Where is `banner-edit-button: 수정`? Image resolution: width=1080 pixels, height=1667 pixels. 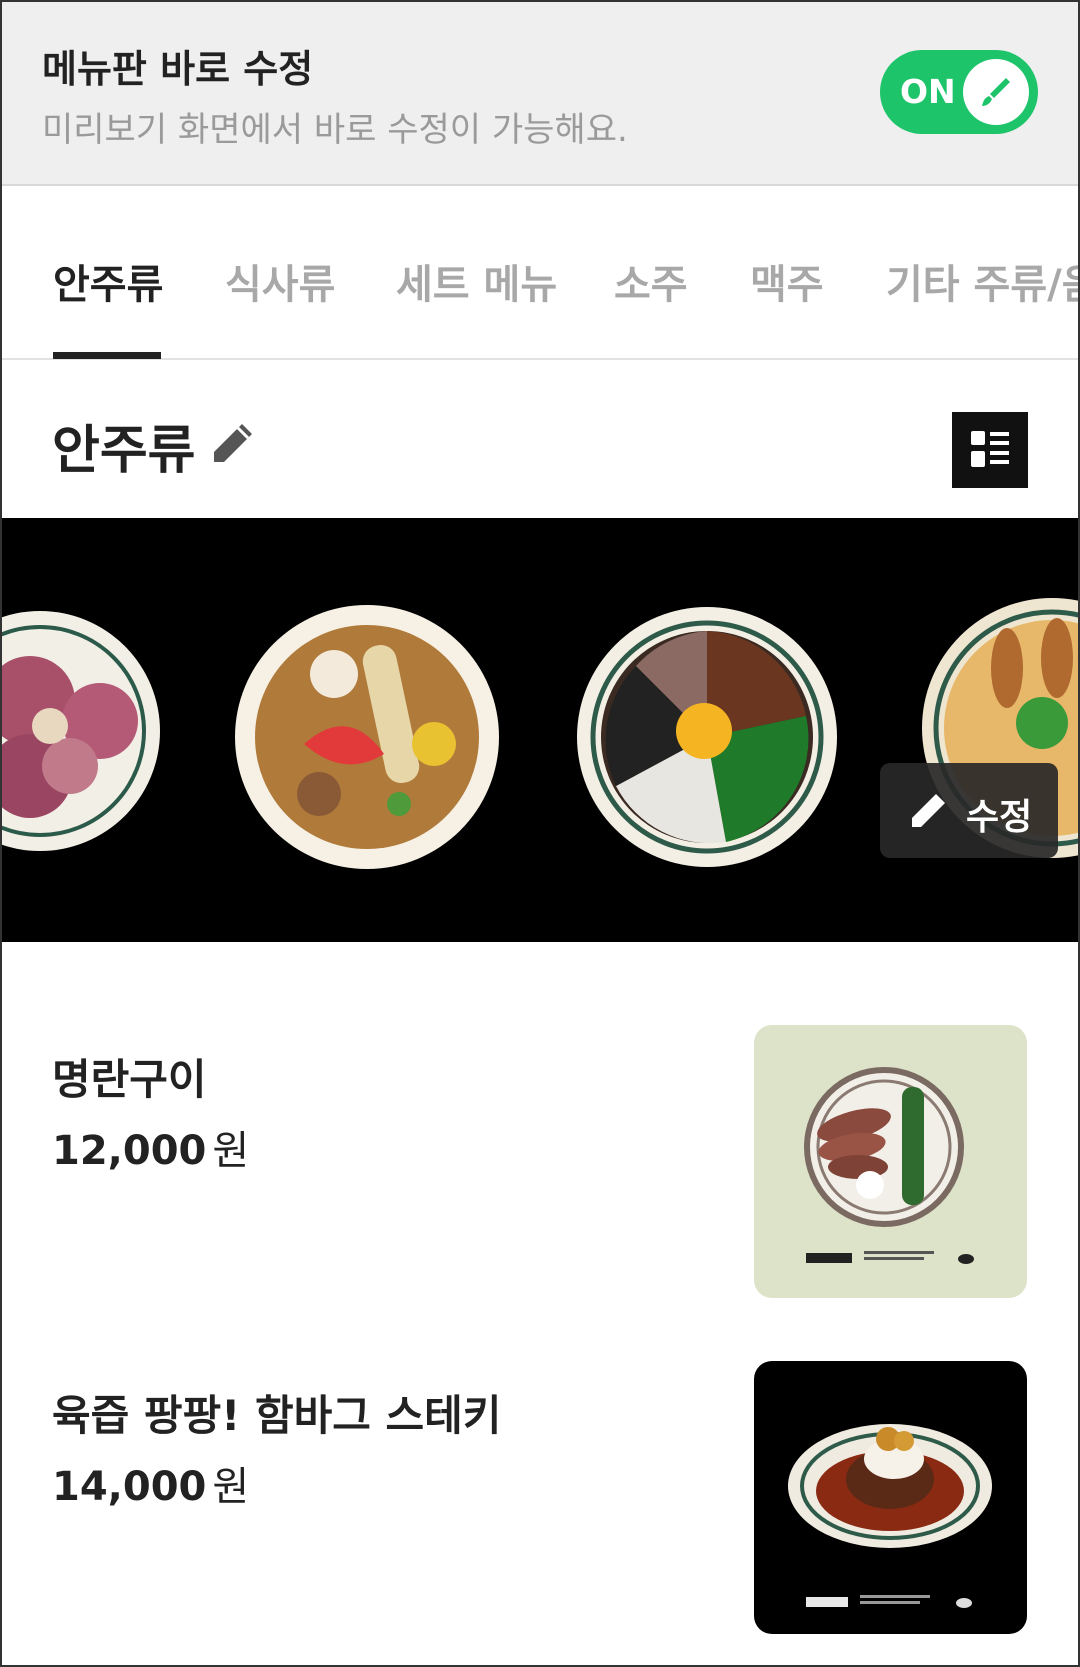
banner-edit-button: 수정 is located at coordinates (969, 810).